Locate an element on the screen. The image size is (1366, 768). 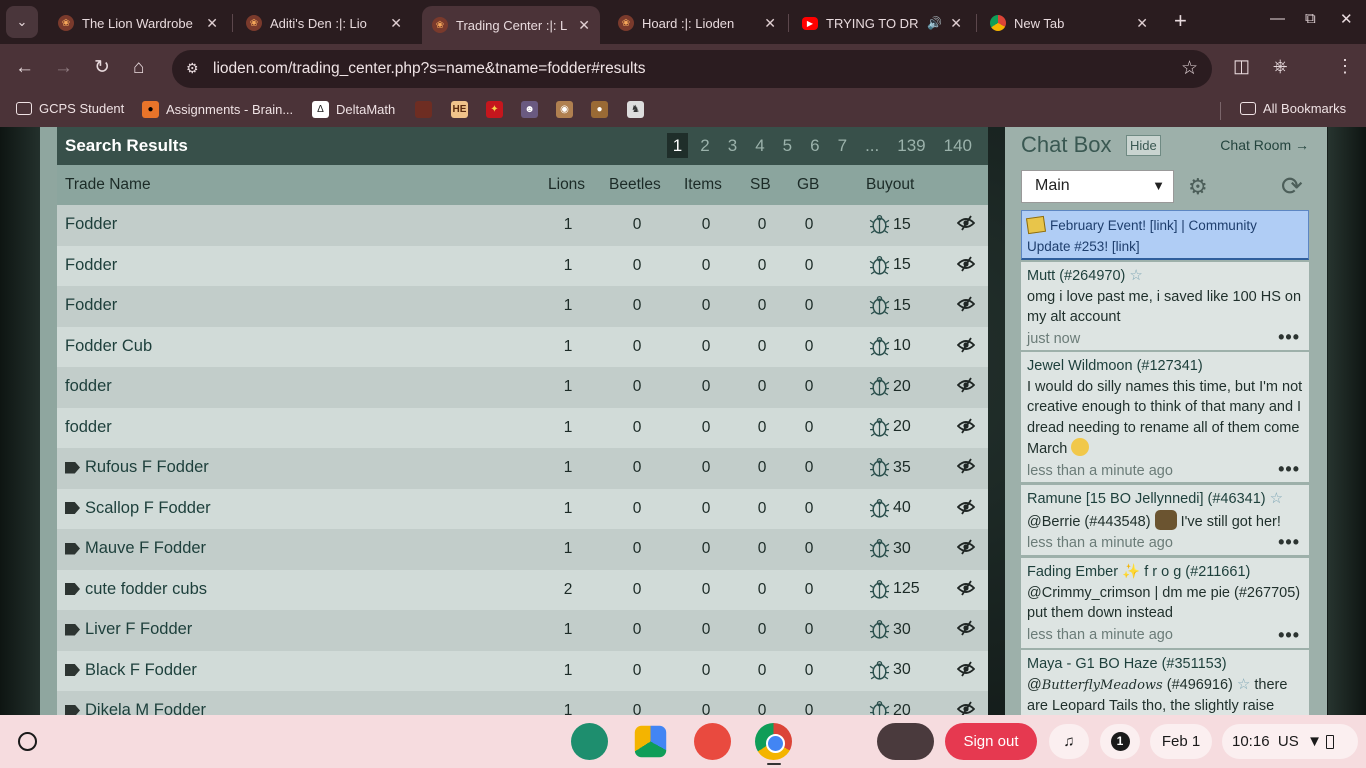
media-controls-icon: ♫ is located at coordinates (1069, 741).